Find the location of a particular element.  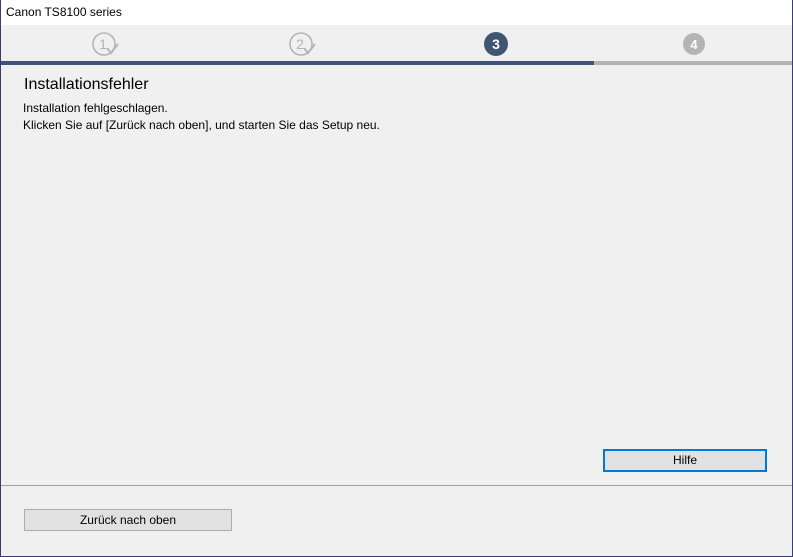

step-4-pending-icon: 4 is located at coordinates (695, 45).